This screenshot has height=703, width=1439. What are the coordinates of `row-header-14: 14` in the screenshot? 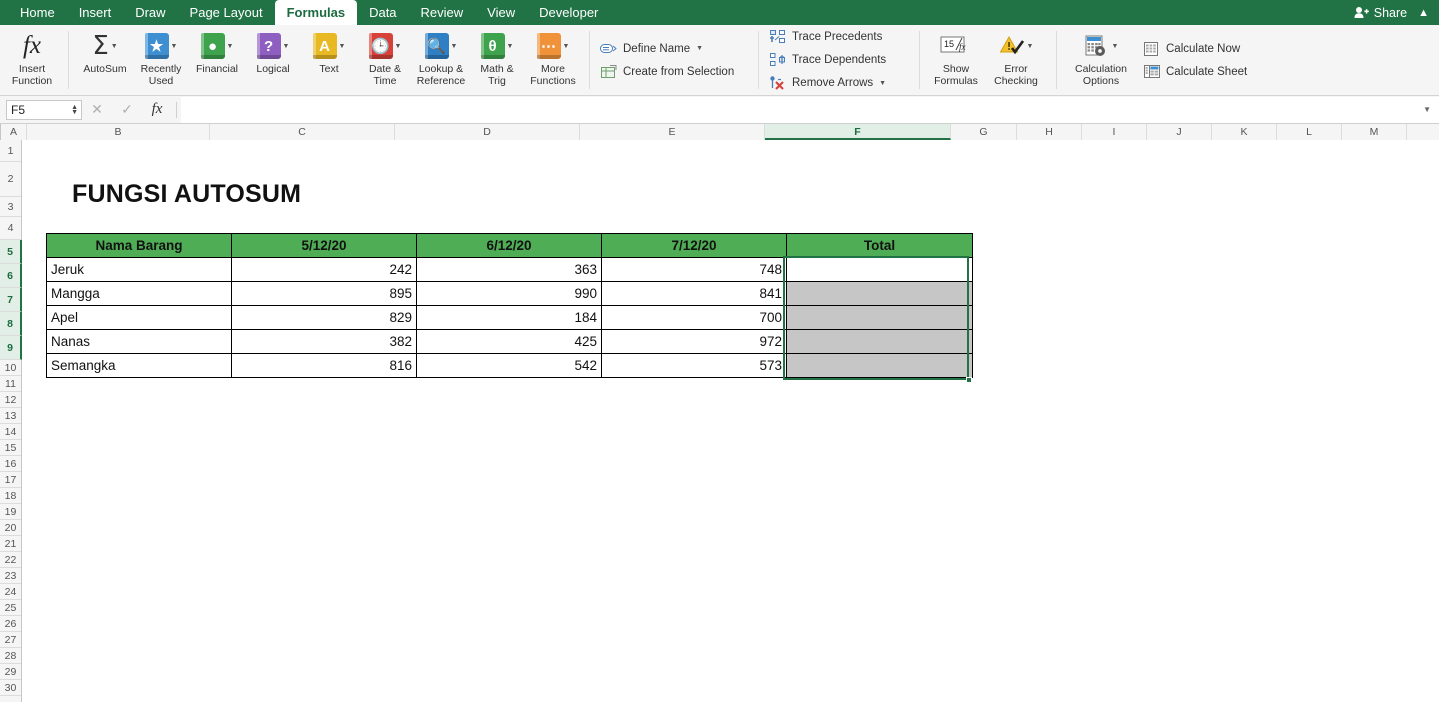 It's located at (10, 432).